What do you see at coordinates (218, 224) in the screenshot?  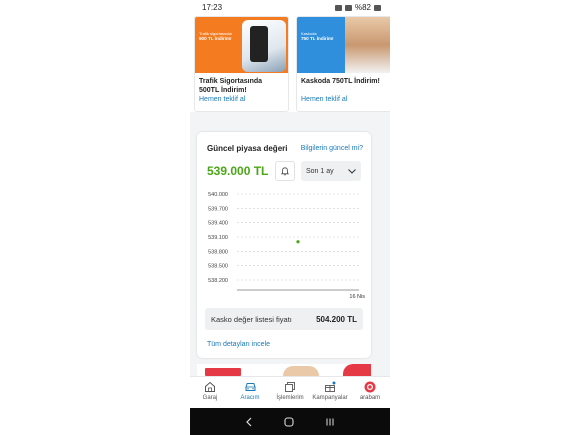 I see `y-tick-label: 539.400` at bounding box center [218, 224].